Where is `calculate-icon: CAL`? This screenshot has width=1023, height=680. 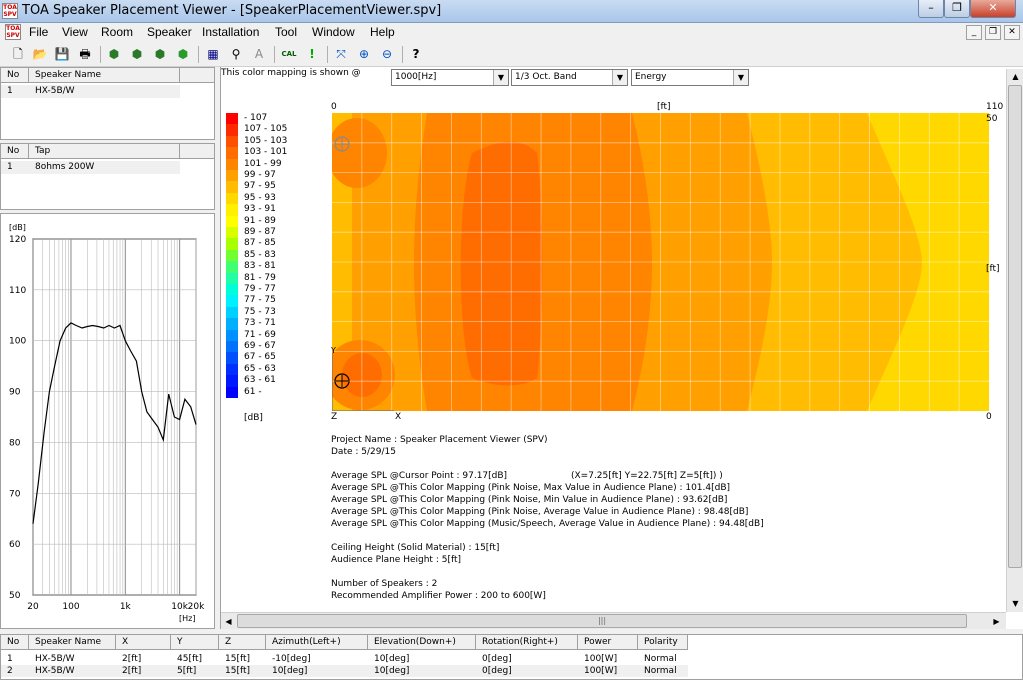 calculate-icon: CAL is located at coordinates (289, 54).